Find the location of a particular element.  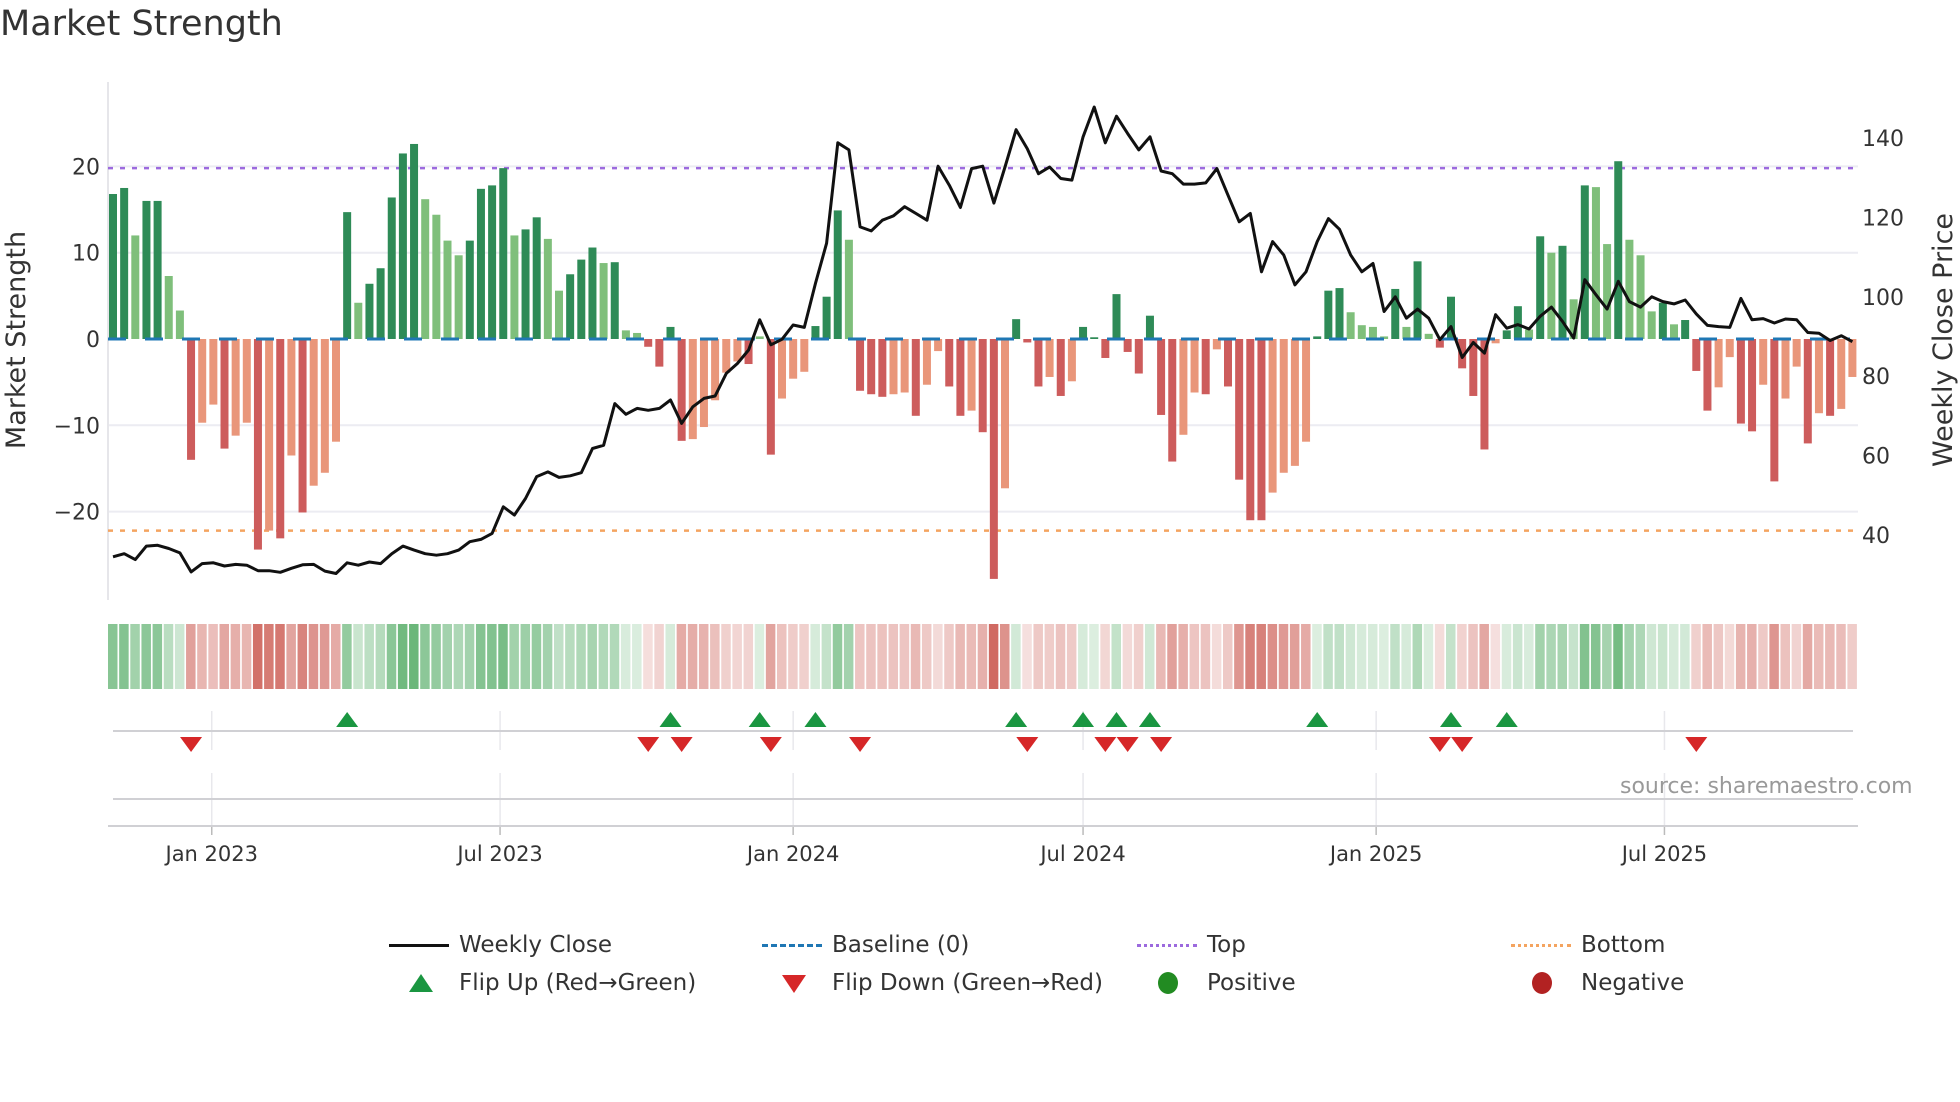

source-note: source: sharemaestro.com is located at coordinates (1766, 786).